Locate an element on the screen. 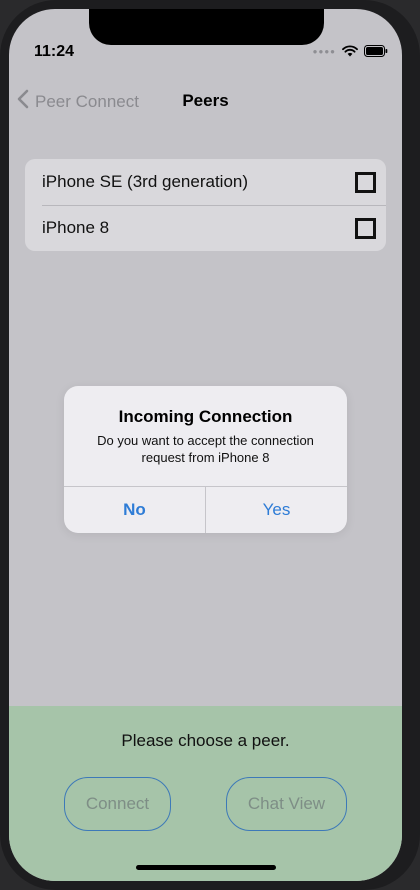 The height and width of the screenshot is (890, 420). notch is located at coordinates (206, 27).